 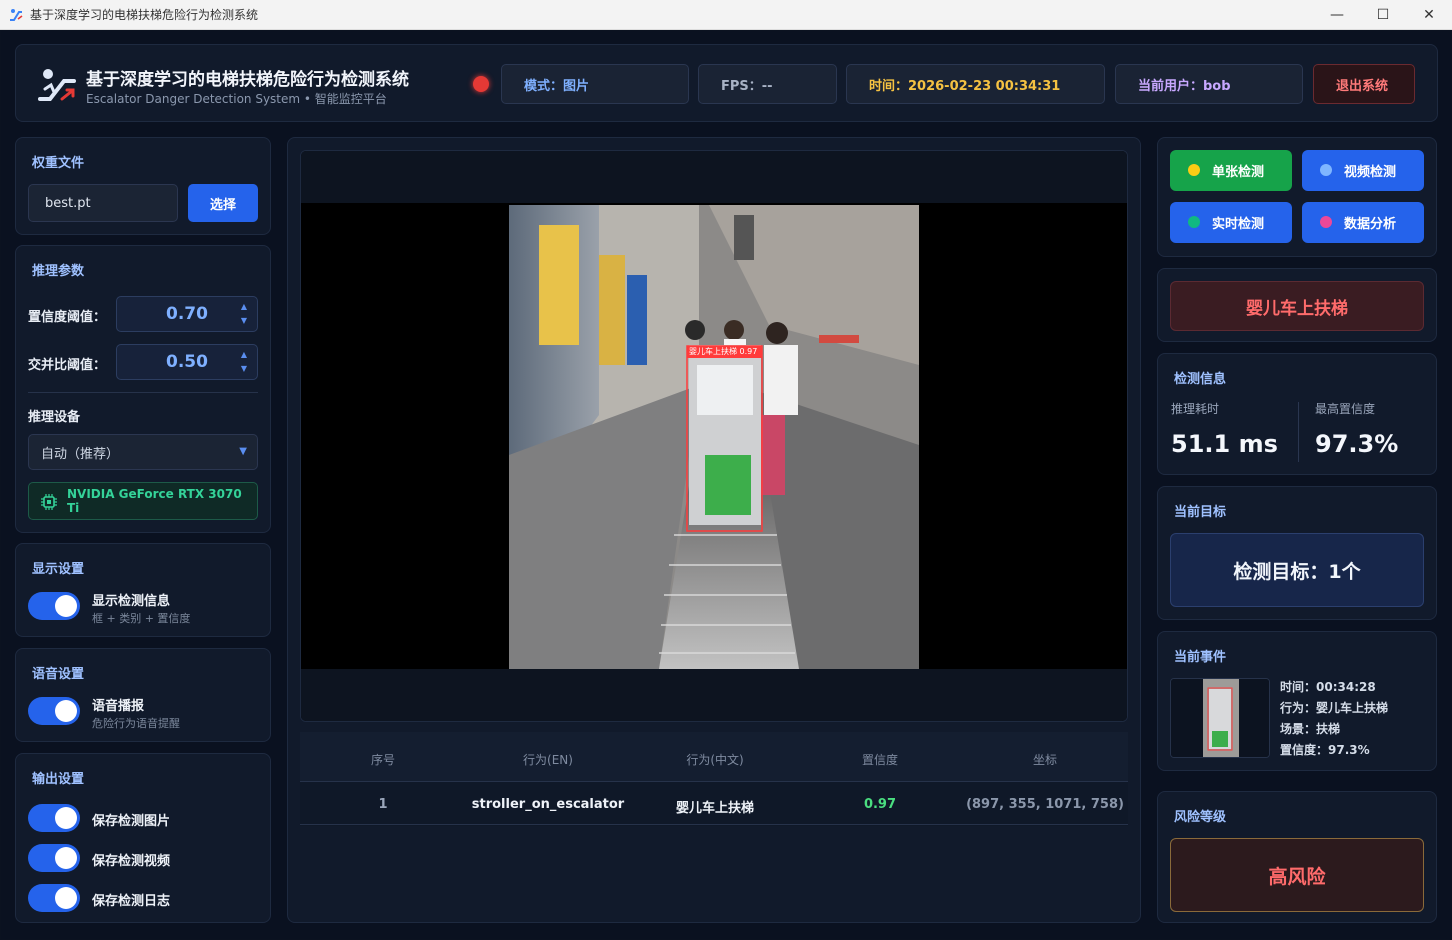 I want to click on window-title: 基于深度学习的电梯扶梯危险行为检测系统, so click(x=144, y=15).